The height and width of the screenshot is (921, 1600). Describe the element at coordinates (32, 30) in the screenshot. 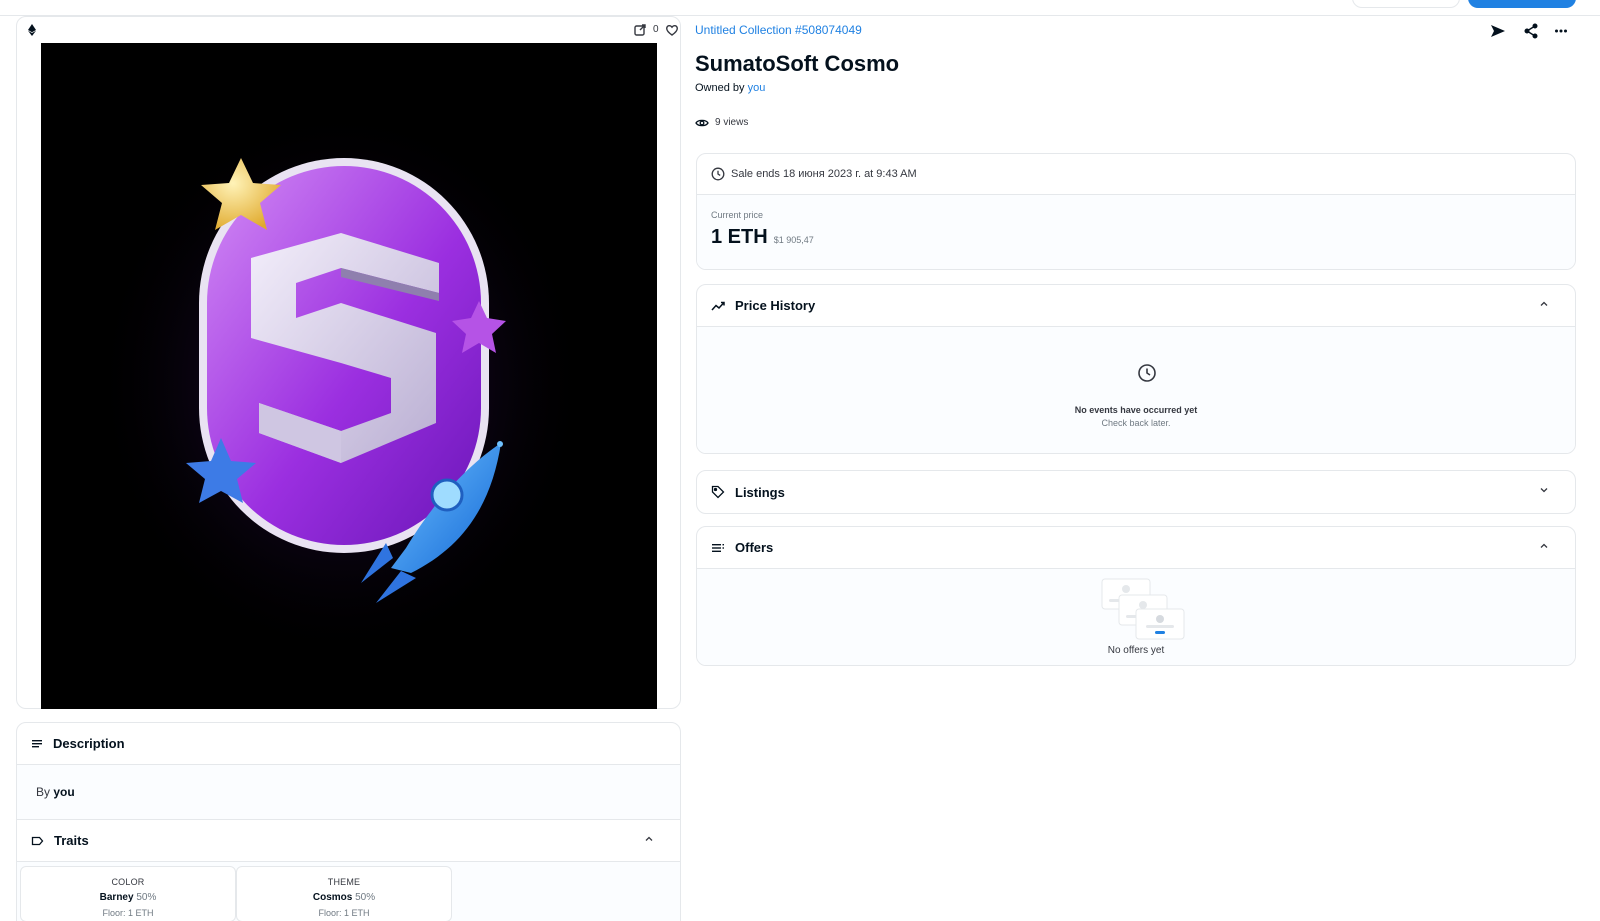

I see `ethereum-icon` at that location.